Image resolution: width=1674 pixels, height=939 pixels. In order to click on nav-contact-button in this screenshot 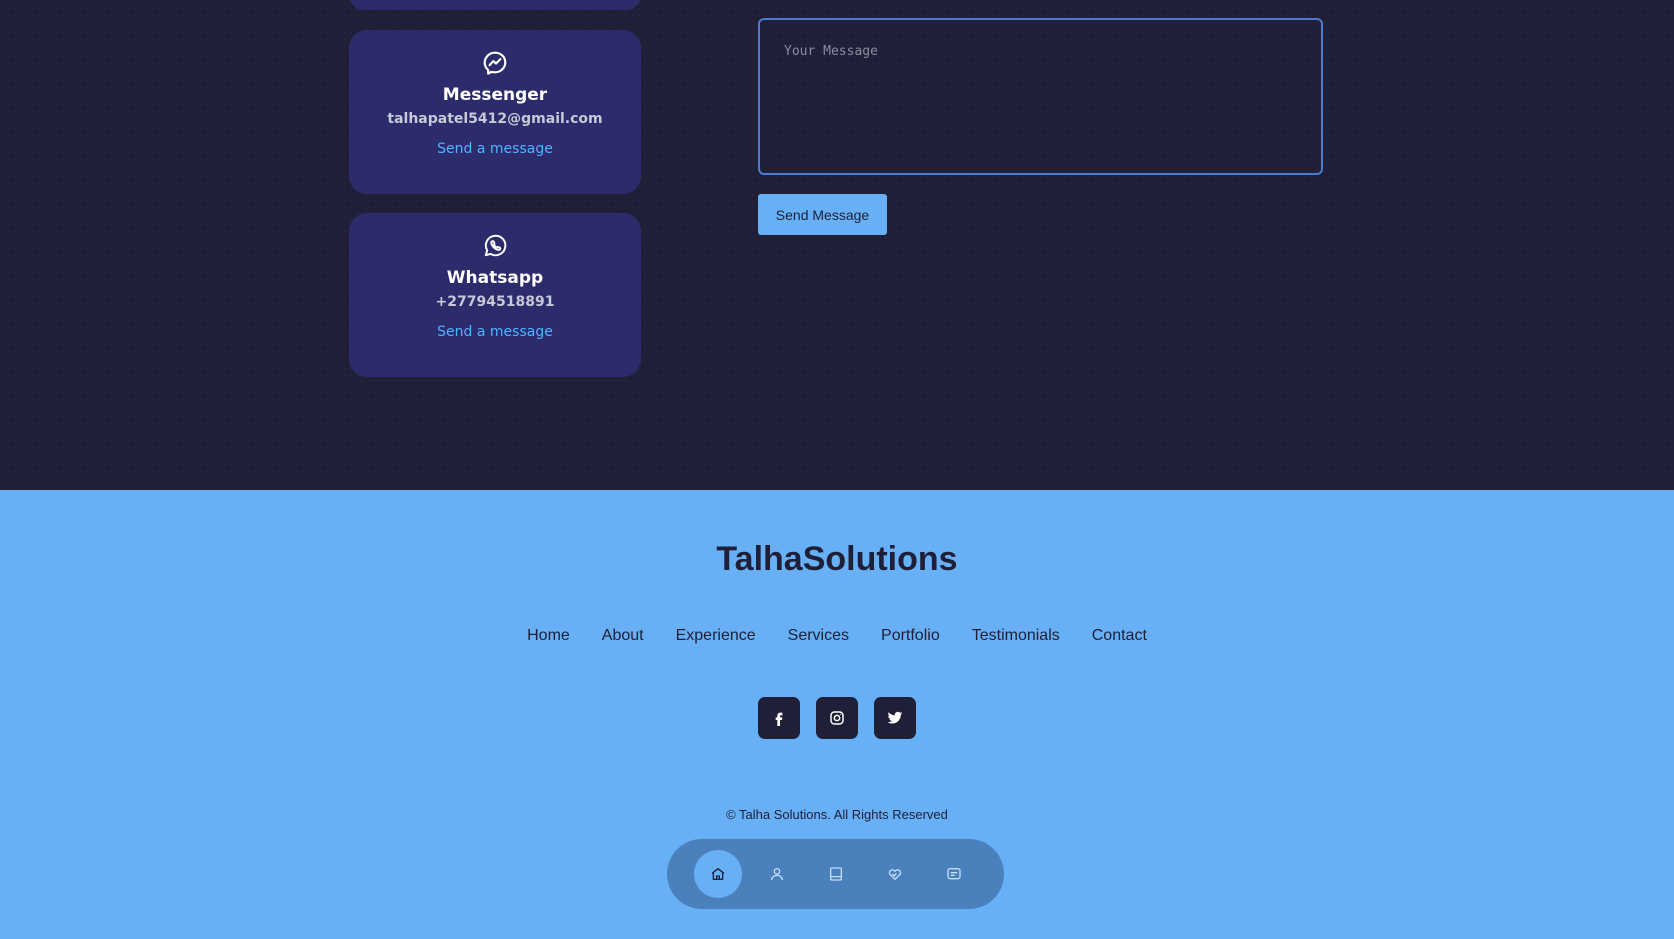, I will do `click(954, 874)`.